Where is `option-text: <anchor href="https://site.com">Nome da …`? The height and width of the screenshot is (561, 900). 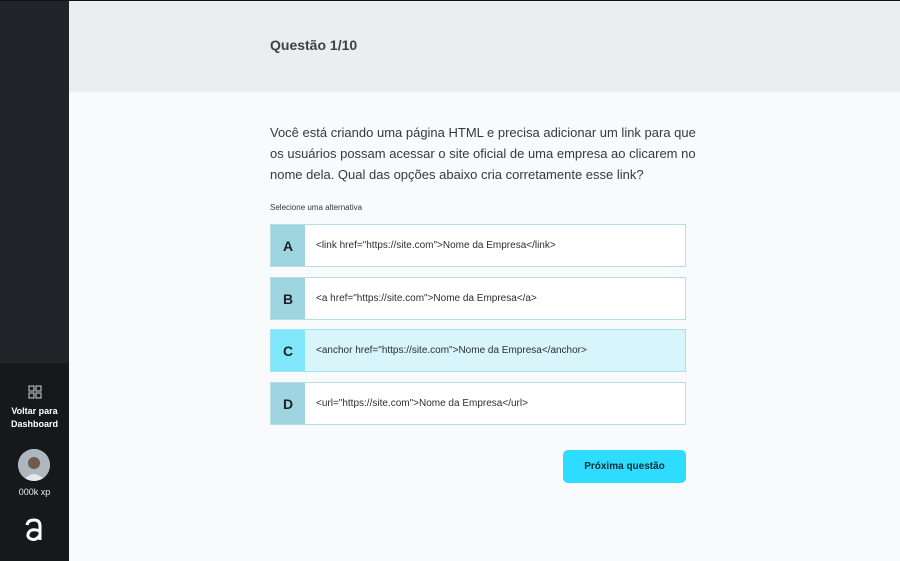
option-text: <anchor href="https://site.com">Nome da … is located at coordinates (451, 350).